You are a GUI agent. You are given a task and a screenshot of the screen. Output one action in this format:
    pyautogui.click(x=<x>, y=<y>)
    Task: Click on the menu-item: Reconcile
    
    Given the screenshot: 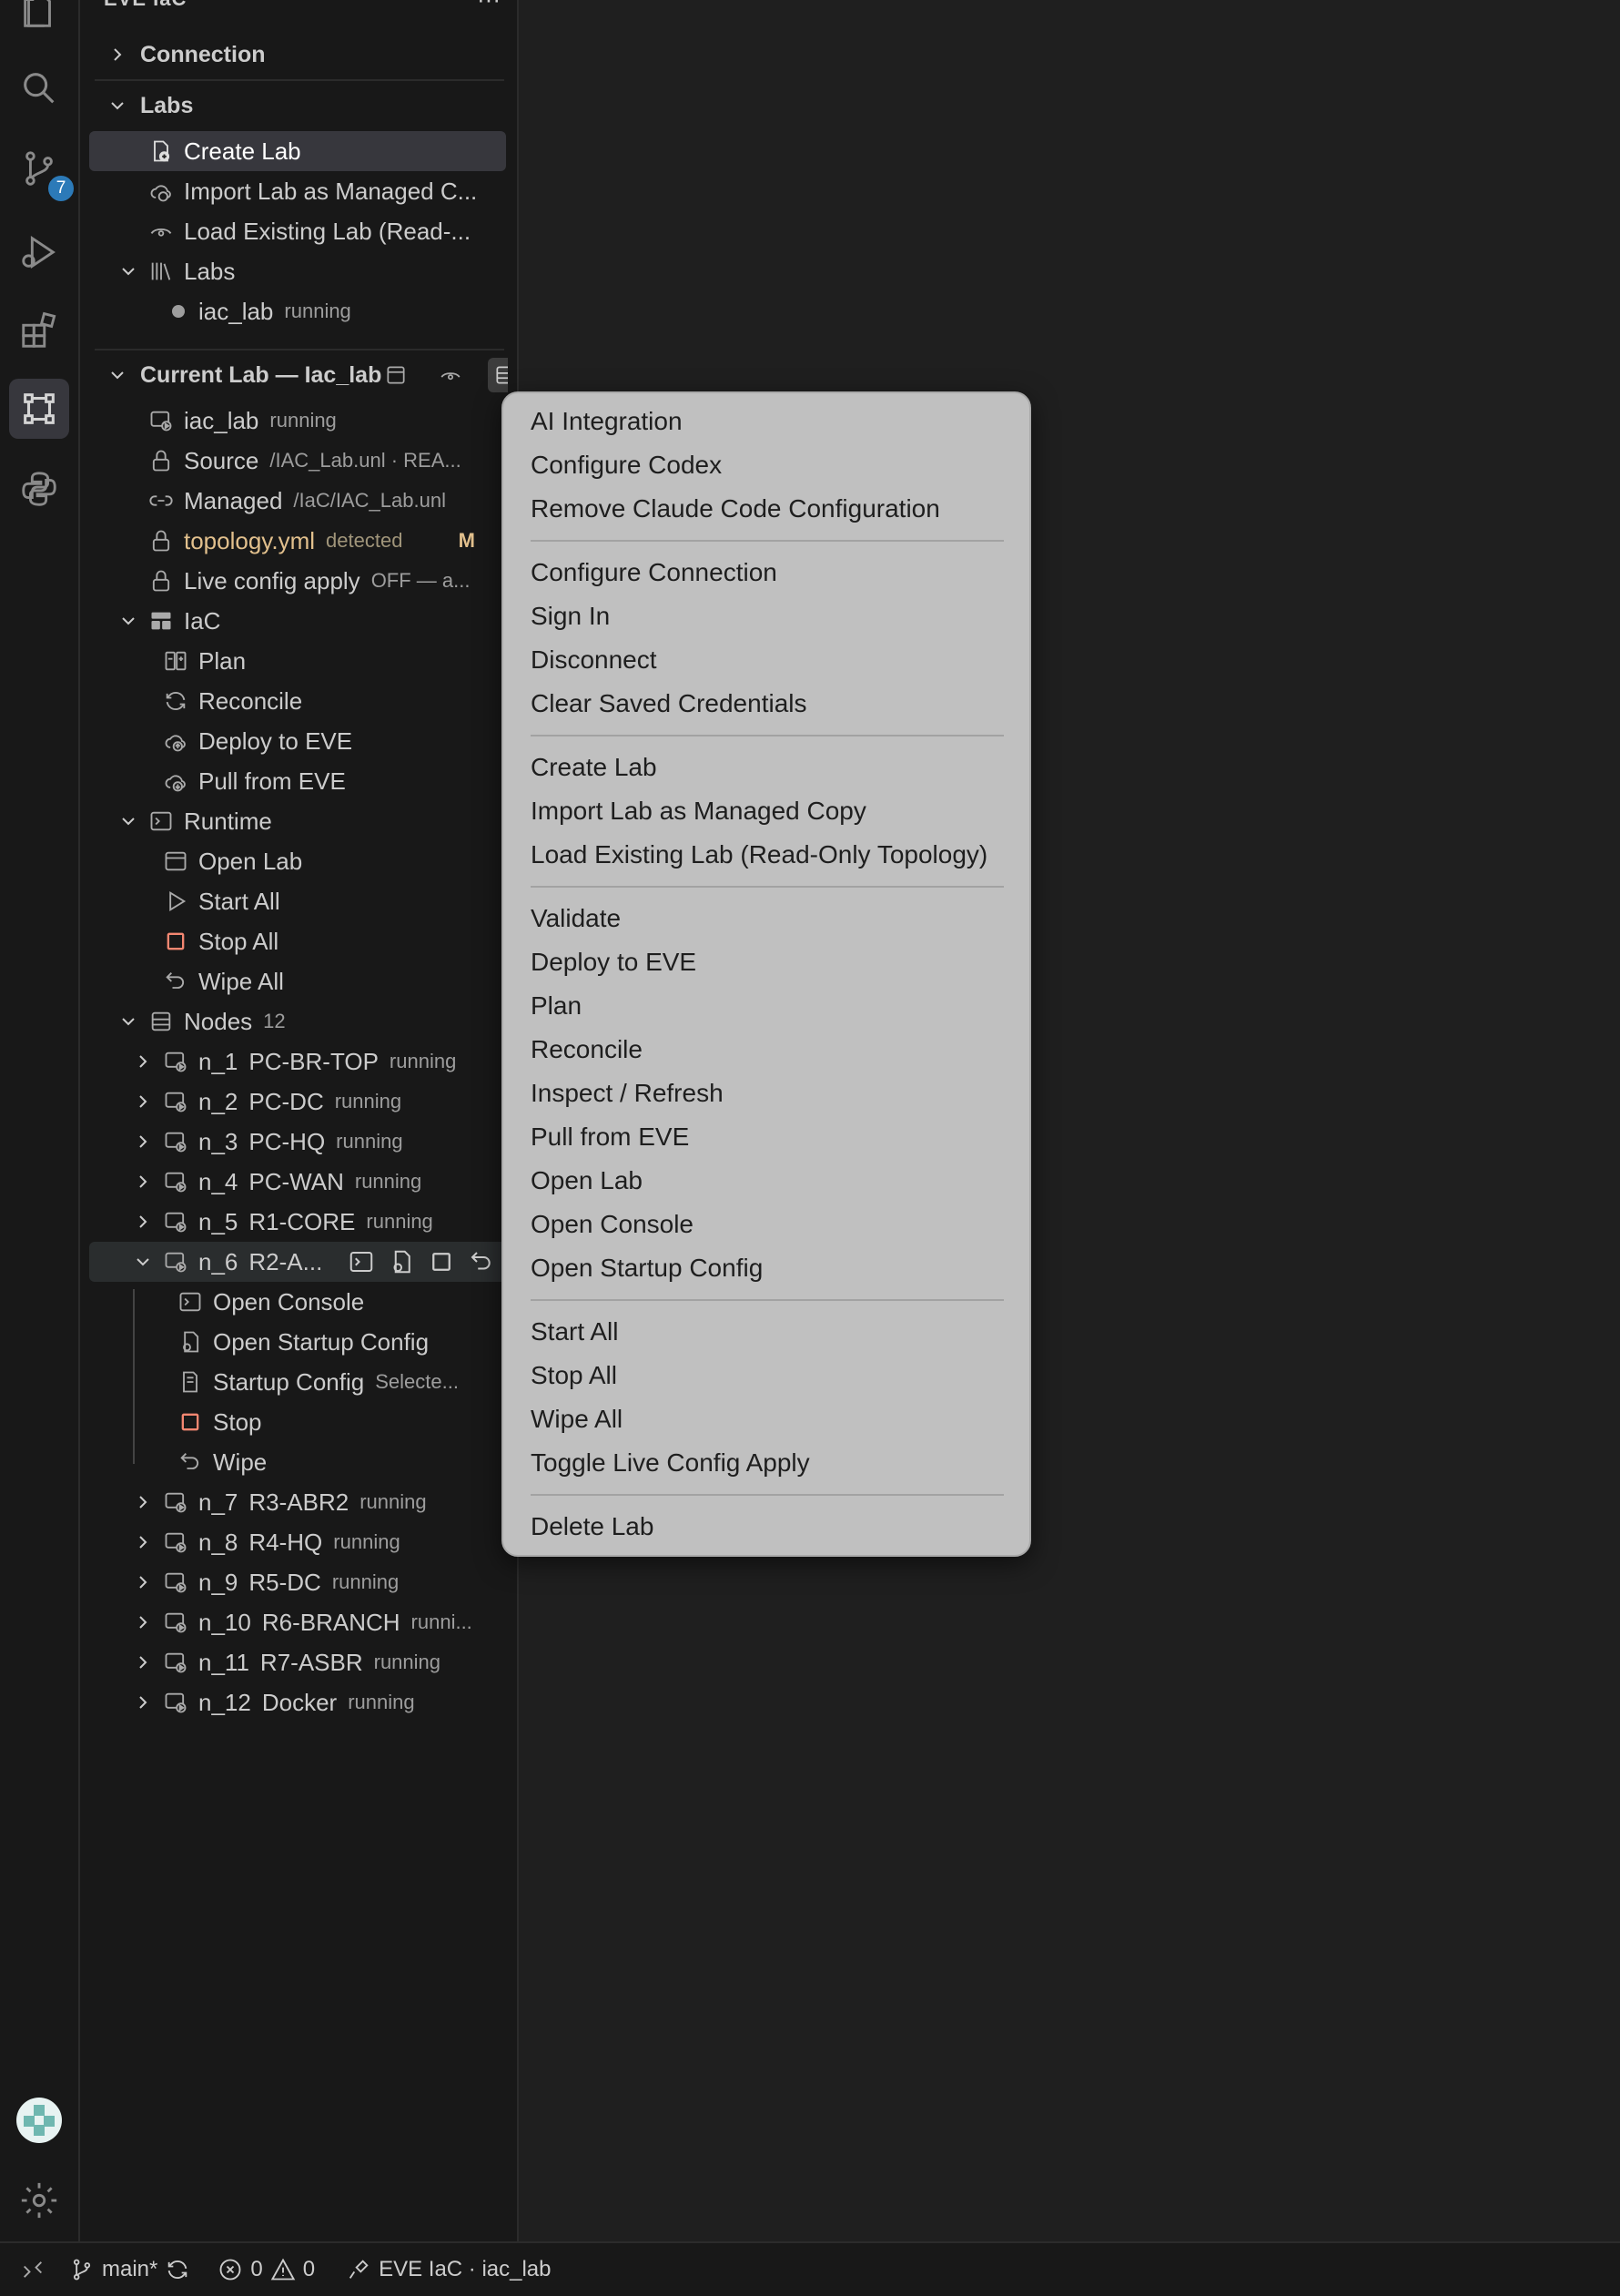 What is the action you would take?
    pyautogui.click(x=587, y=1049)
    